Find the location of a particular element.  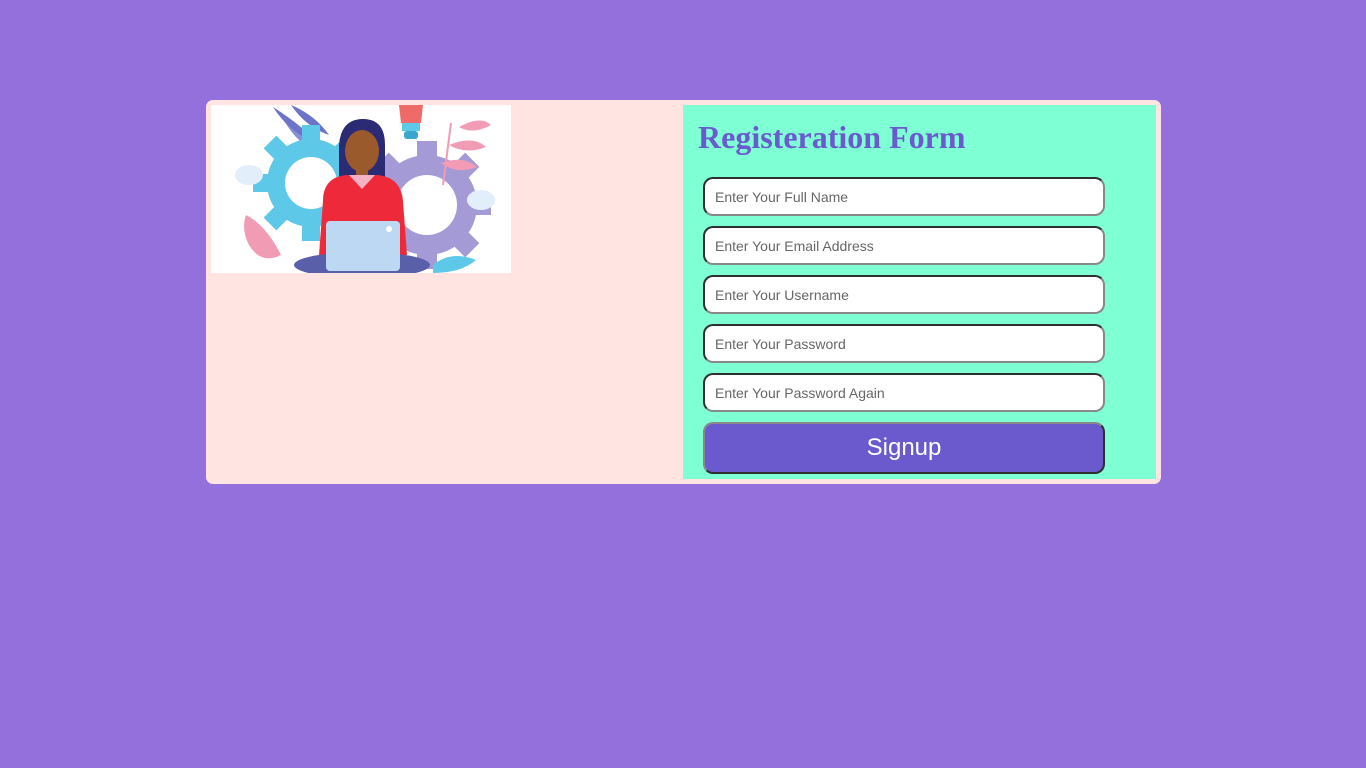

username-input is located at coordinates (904, 294).